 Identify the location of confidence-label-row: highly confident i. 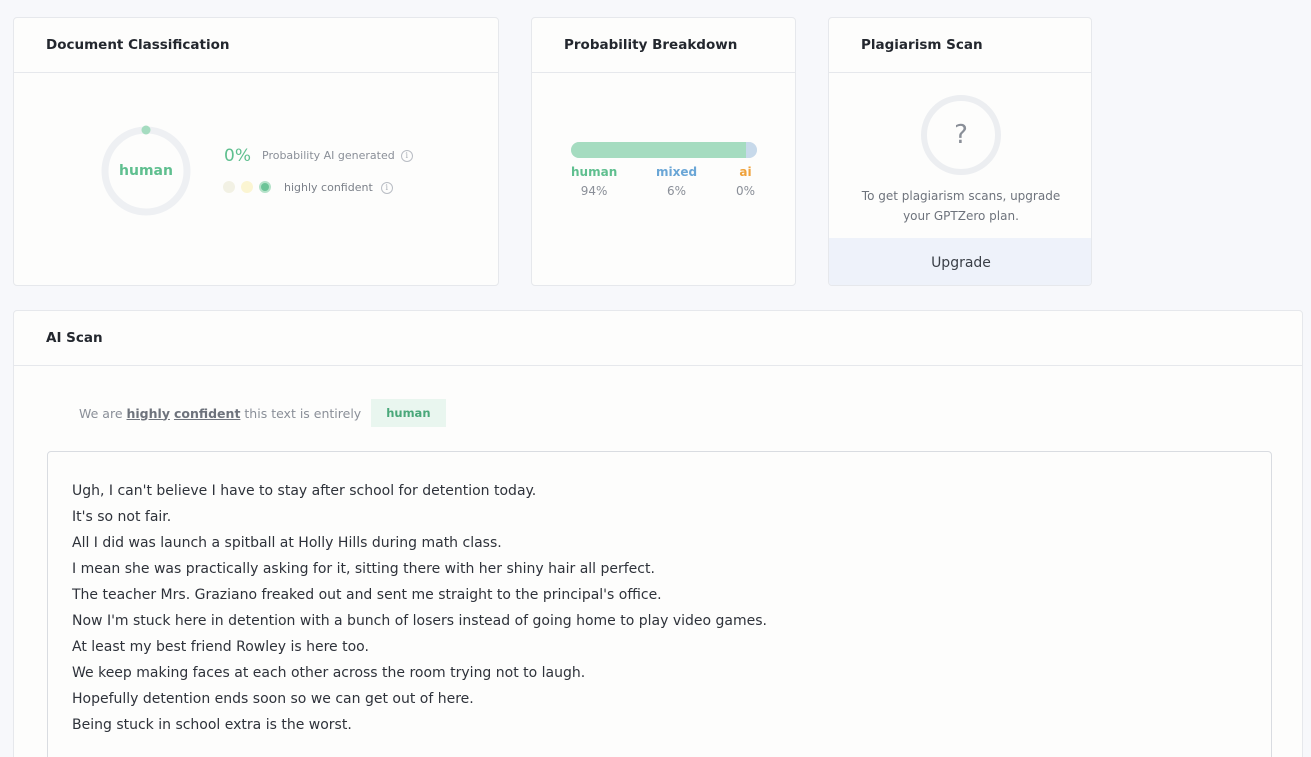
(338, 187).